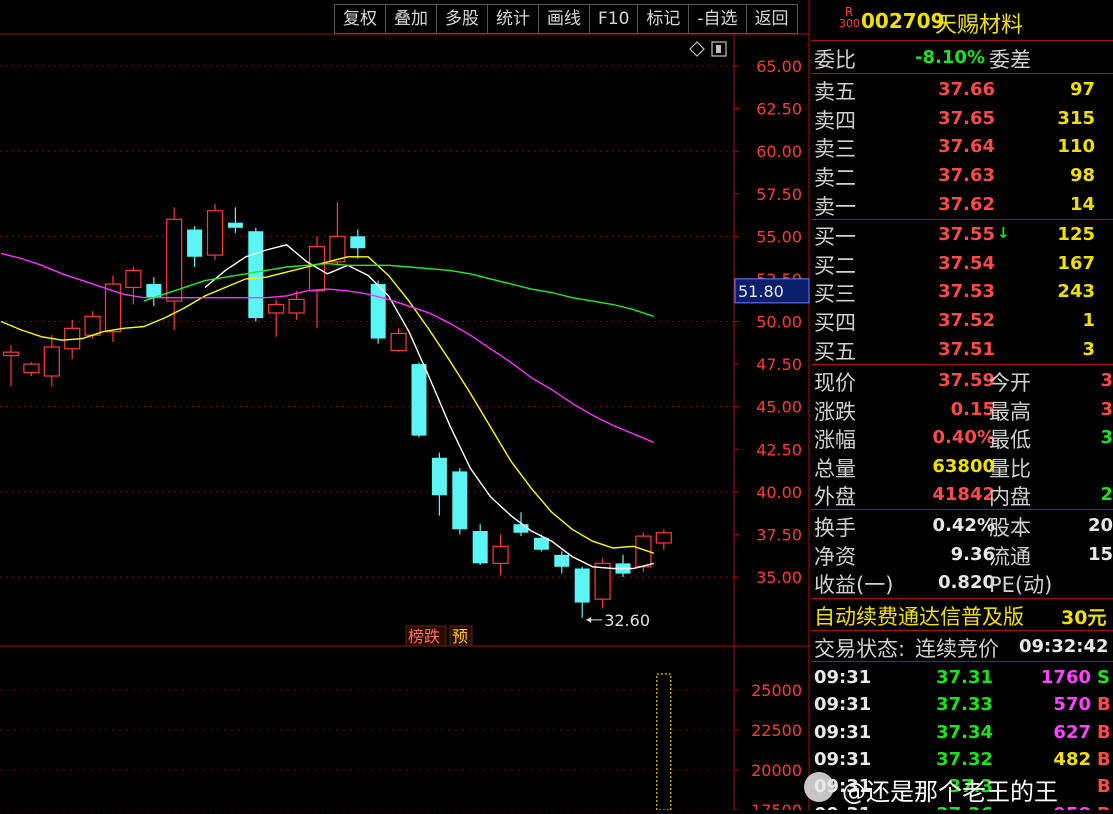 The image size is (1113, 814). What do you see at coordinates (950, 792) in the screenshot?
I see `watermark-text: @还是那个老王的王` at bounding box center [950, 792].